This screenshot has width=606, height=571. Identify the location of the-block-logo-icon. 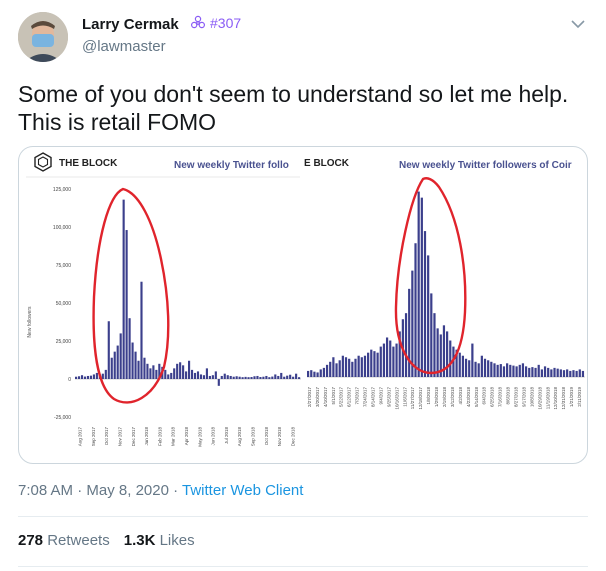
(43, 162).